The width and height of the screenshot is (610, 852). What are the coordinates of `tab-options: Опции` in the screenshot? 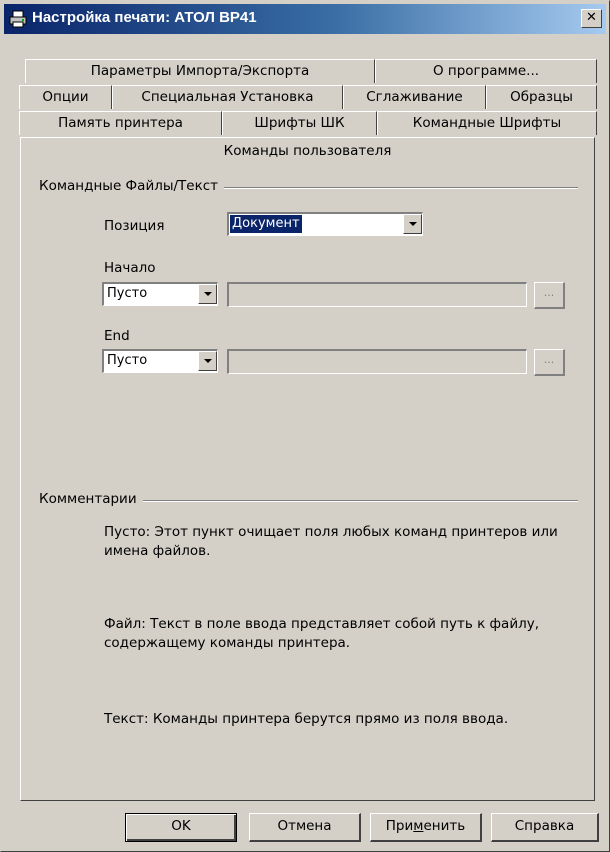 It's located at (65, 97).